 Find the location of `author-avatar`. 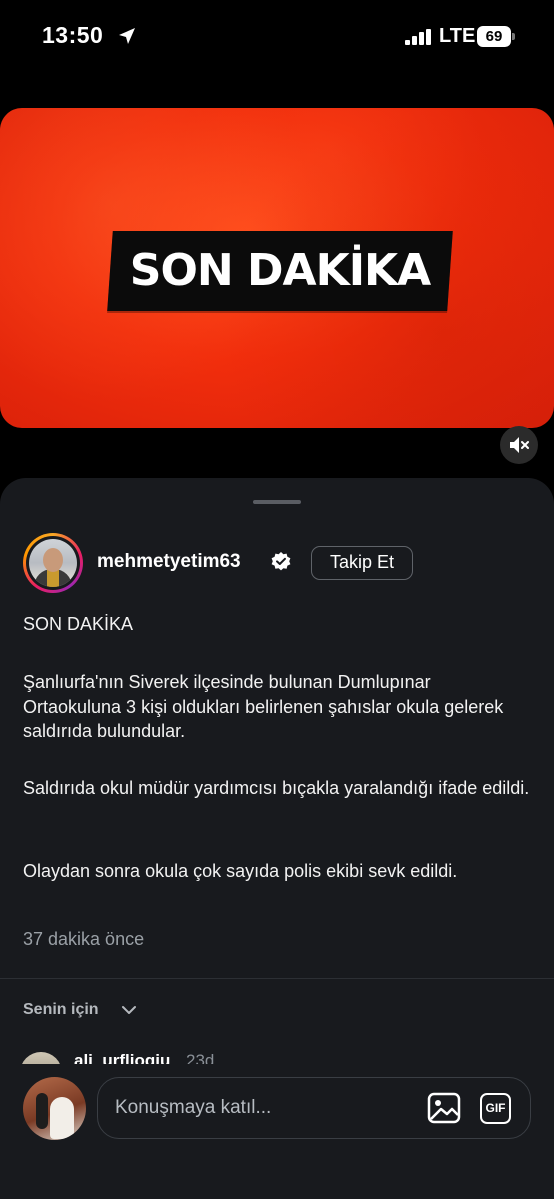

author-avatar is located at coordinates (53, 563).